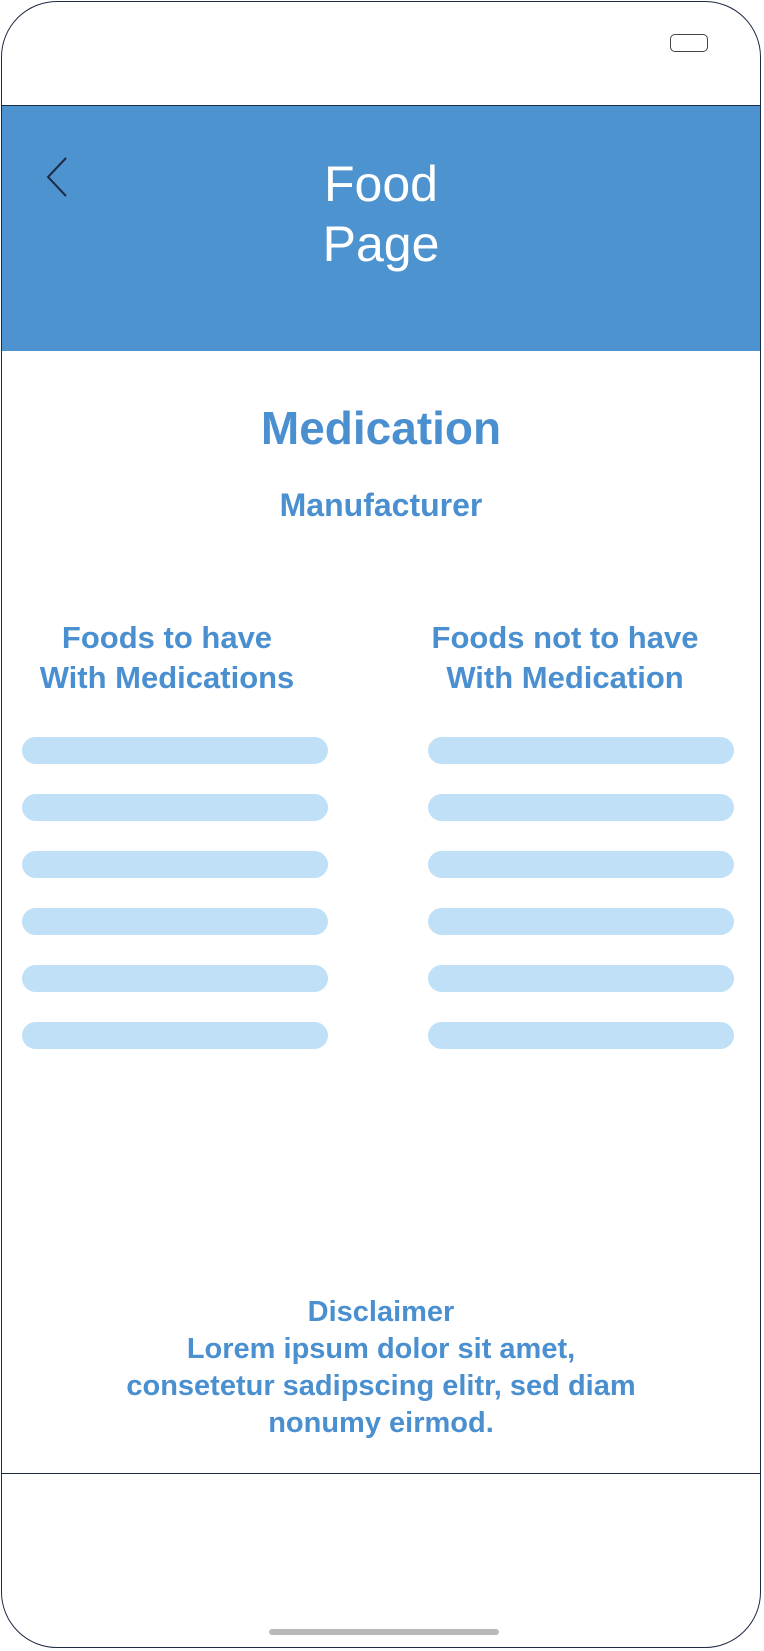 The width and height of the screenshot is (764, 1651). I want to click on foods-to-have-list, so click(175, 908).